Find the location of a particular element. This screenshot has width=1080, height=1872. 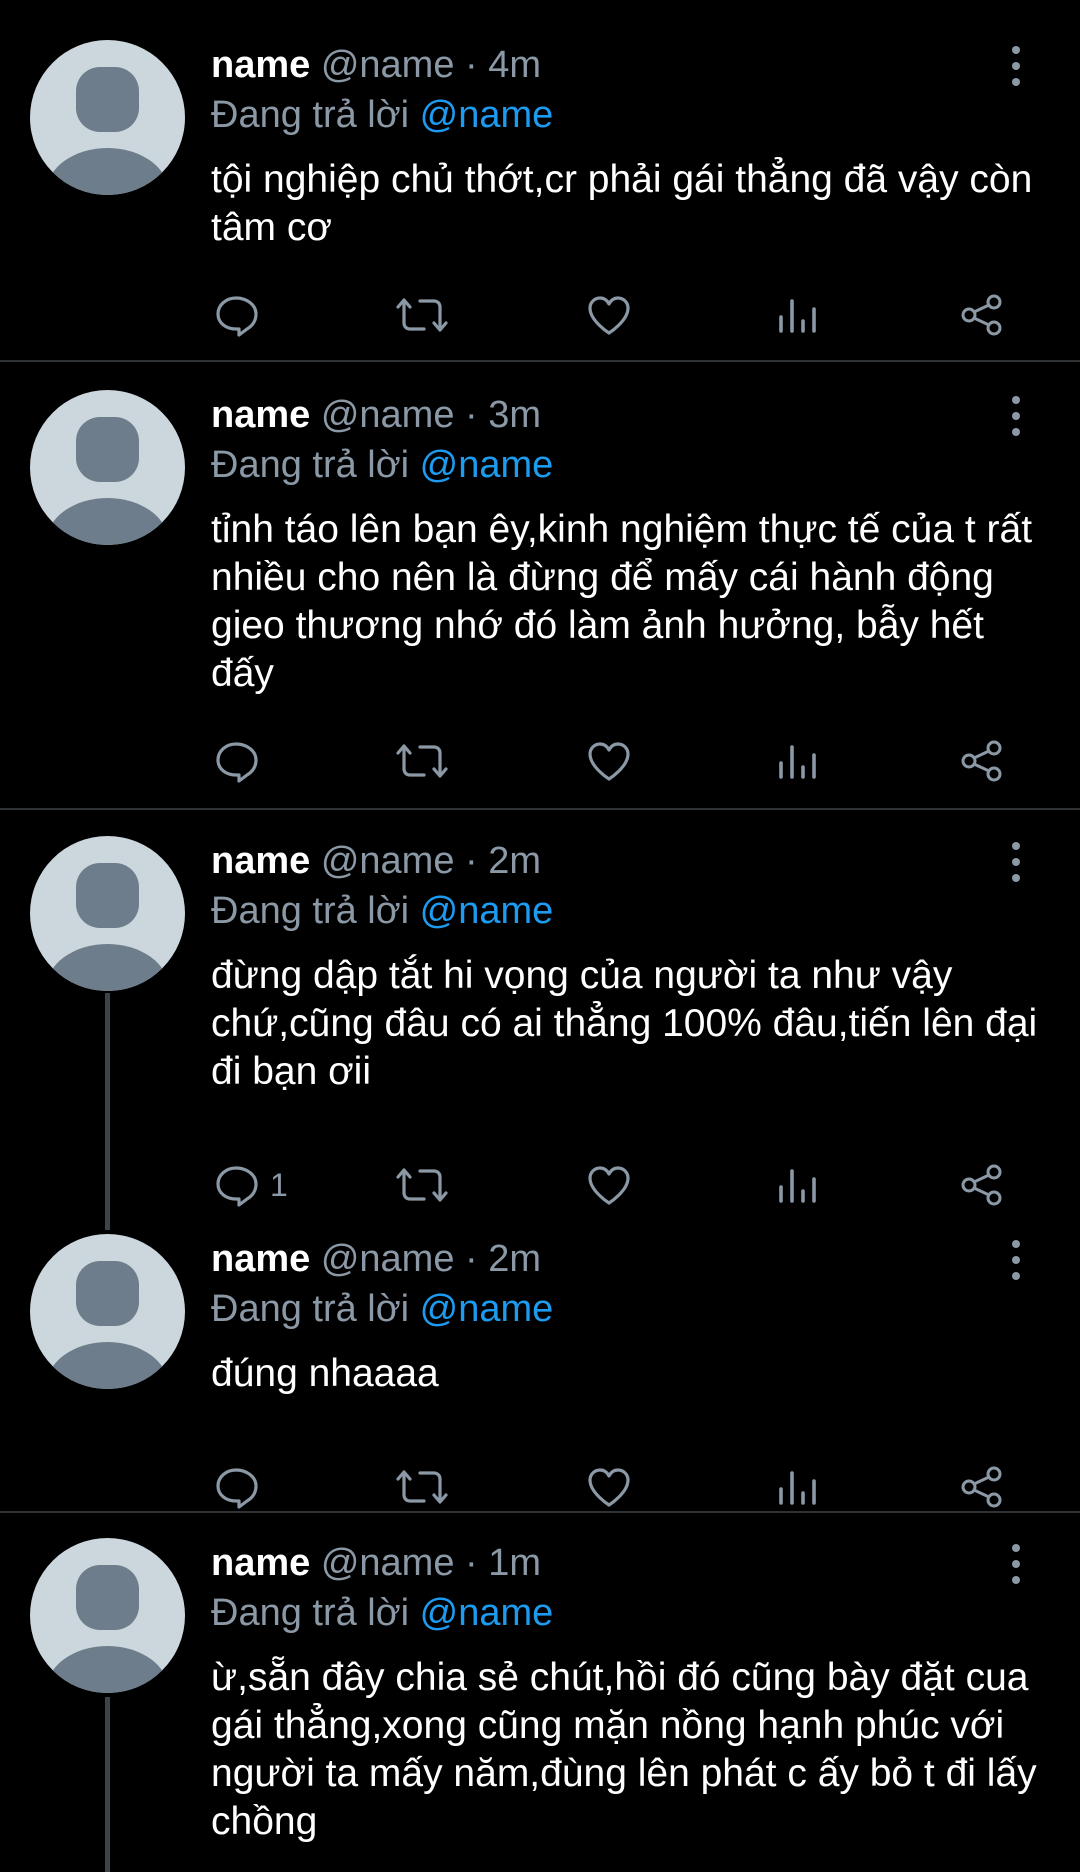

timestamp: 1m is located at coordinates (514, 1563).